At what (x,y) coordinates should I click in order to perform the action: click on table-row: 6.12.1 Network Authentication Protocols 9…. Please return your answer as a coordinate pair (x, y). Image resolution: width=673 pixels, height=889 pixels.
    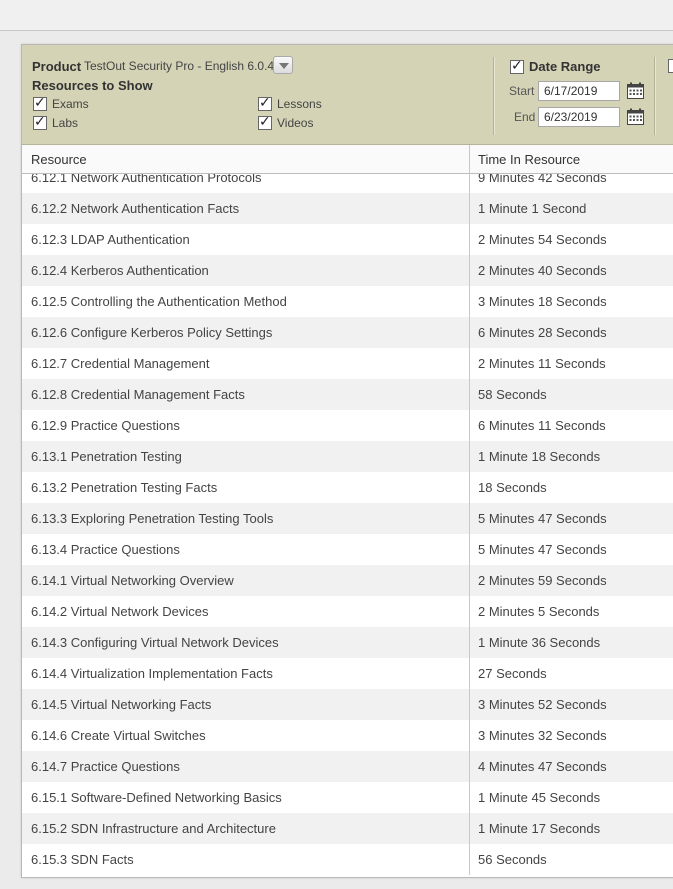
    Looking at the image, I should click on (347, 183).